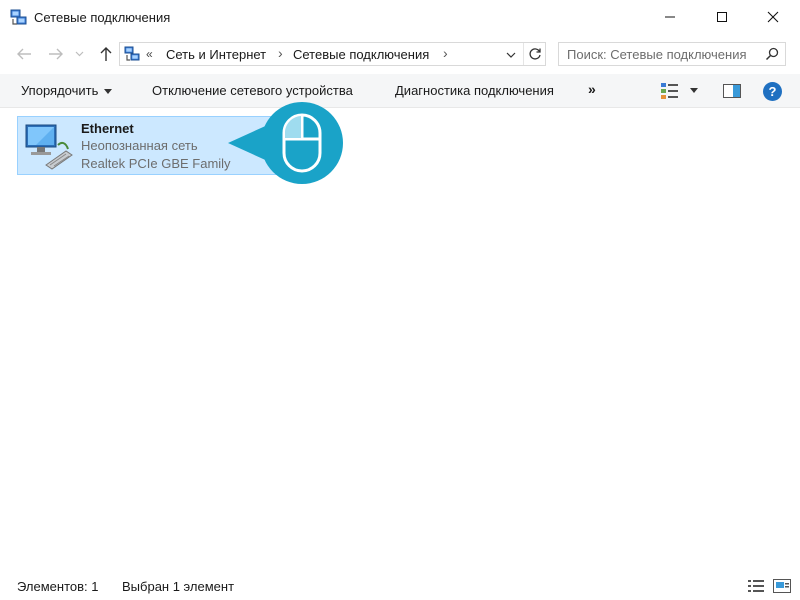 The width and height of the screenshot is (800, 600). Describe the element at coordinates (156, 163) in the screenshot. I see `connection-device: Realtek PCIe GBE Family` at that location.